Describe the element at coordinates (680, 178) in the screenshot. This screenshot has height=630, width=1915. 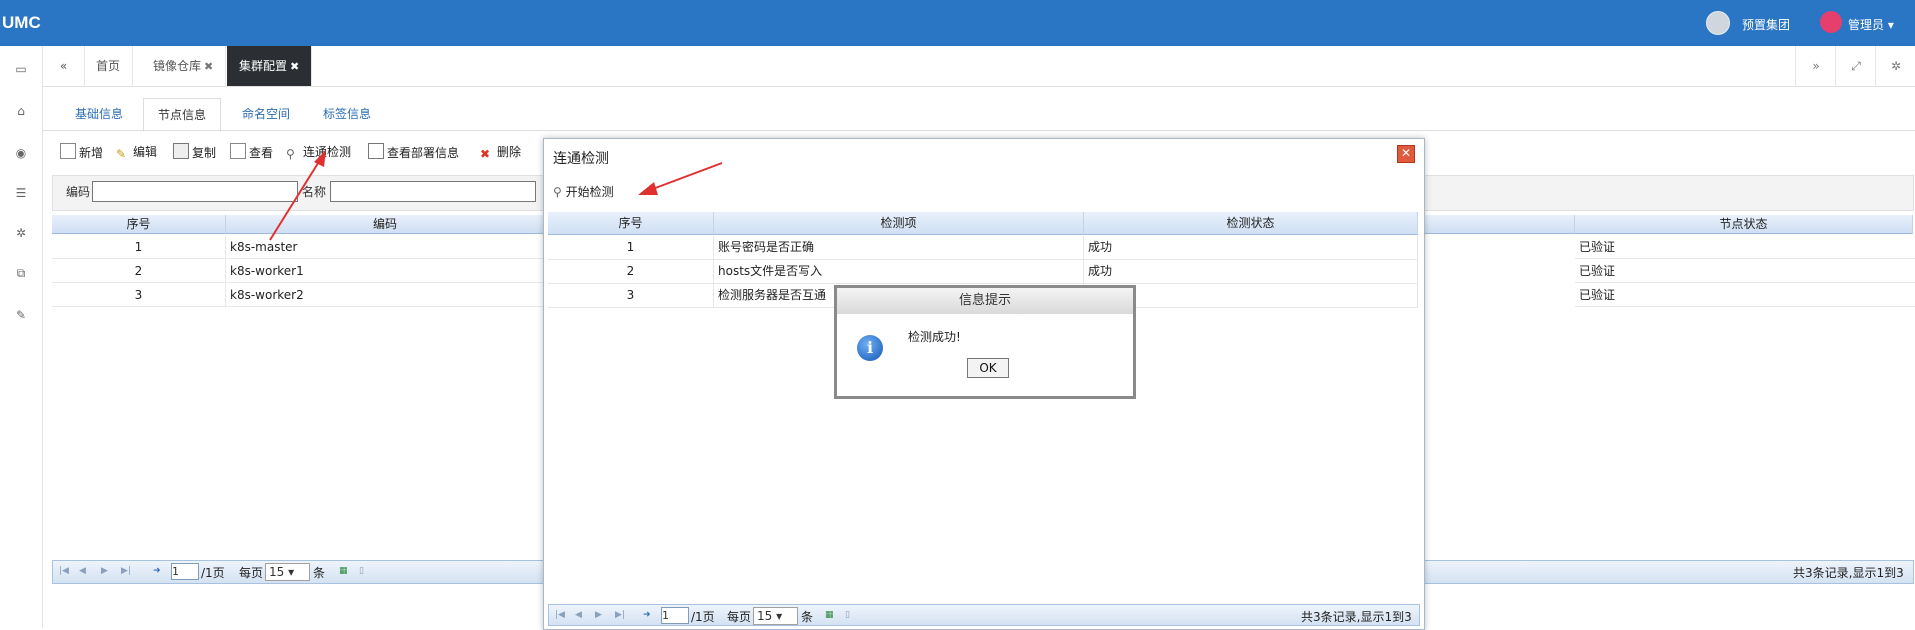
I see `arrow-to-start-check` at that location.